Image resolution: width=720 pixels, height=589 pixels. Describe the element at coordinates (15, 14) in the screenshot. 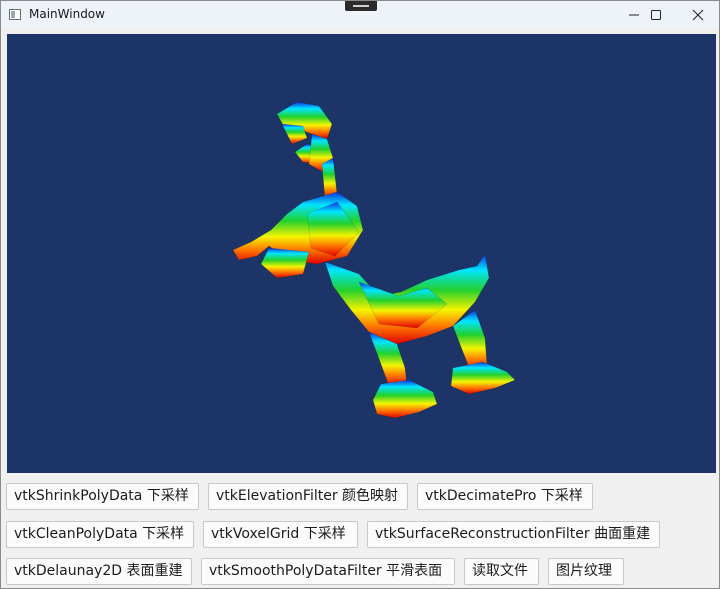

I see `app-window-icon` at that location.